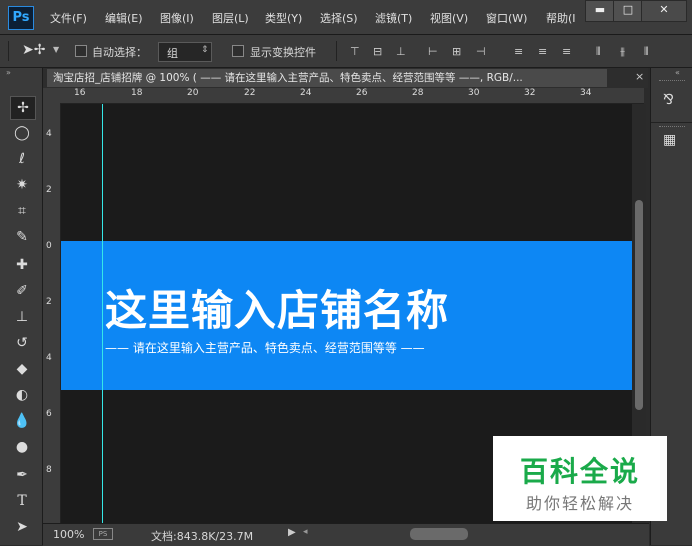  I want to click on distribute-right-icon: ⫴, so click(650, 51).